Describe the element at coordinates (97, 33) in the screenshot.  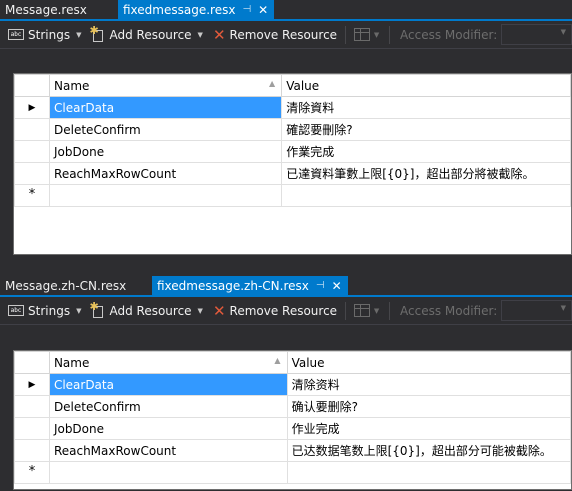
I see `add-resource-icon: ✱` at that location.